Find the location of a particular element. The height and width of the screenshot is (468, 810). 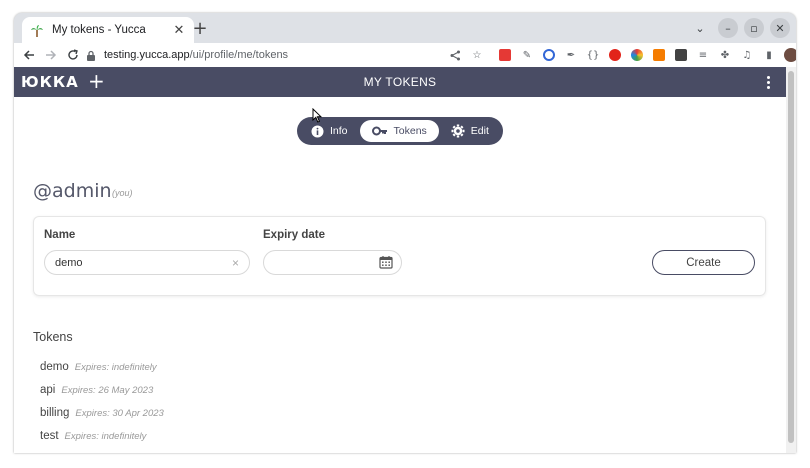

tab-strip: My tokens - Yucca ✕ + ⌄ – ▫ ✕ is located at coordinates (405, 28).